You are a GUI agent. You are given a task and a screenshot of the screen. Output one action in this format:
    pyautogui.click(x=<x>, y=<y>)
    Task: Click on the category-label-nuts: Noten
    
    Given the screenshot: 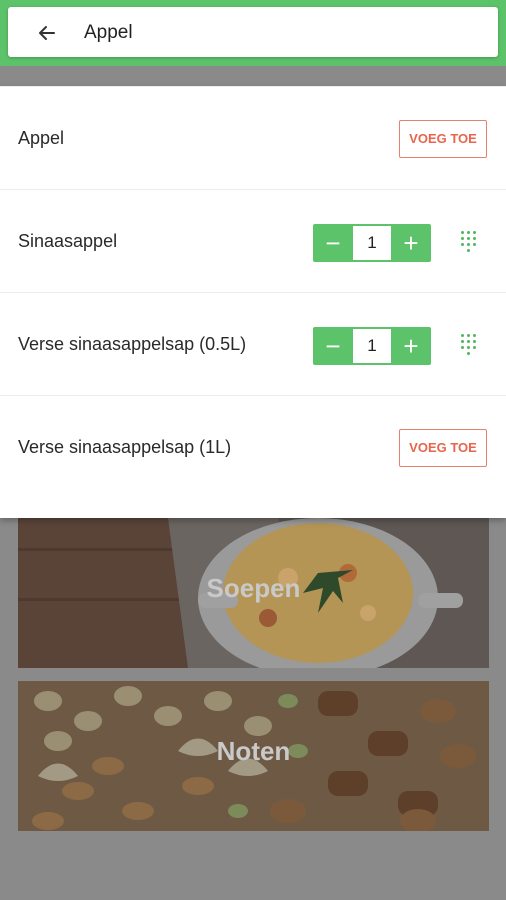 What is the action you would take?
    pyautogui.click(x=253, y=751)
    